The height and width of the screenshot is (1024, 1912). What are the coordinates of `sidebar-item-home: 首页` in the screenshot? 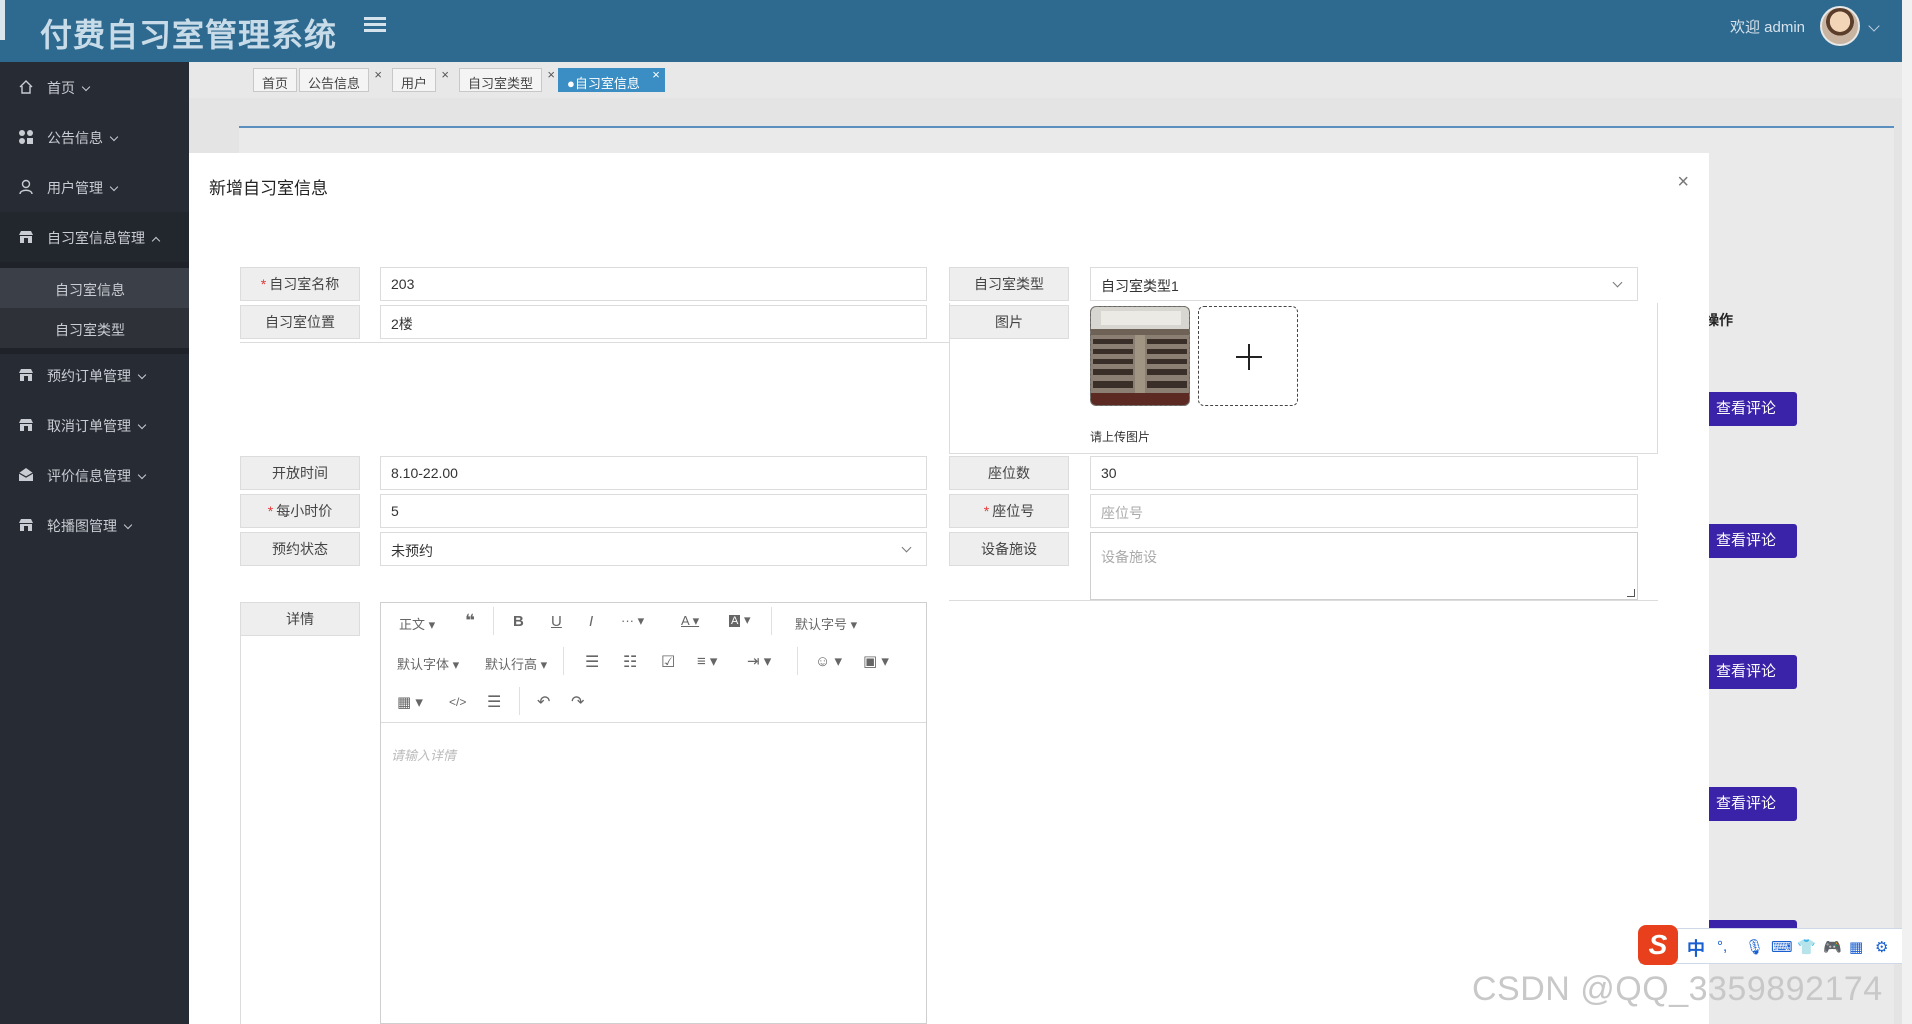 It's located at (94, 87).